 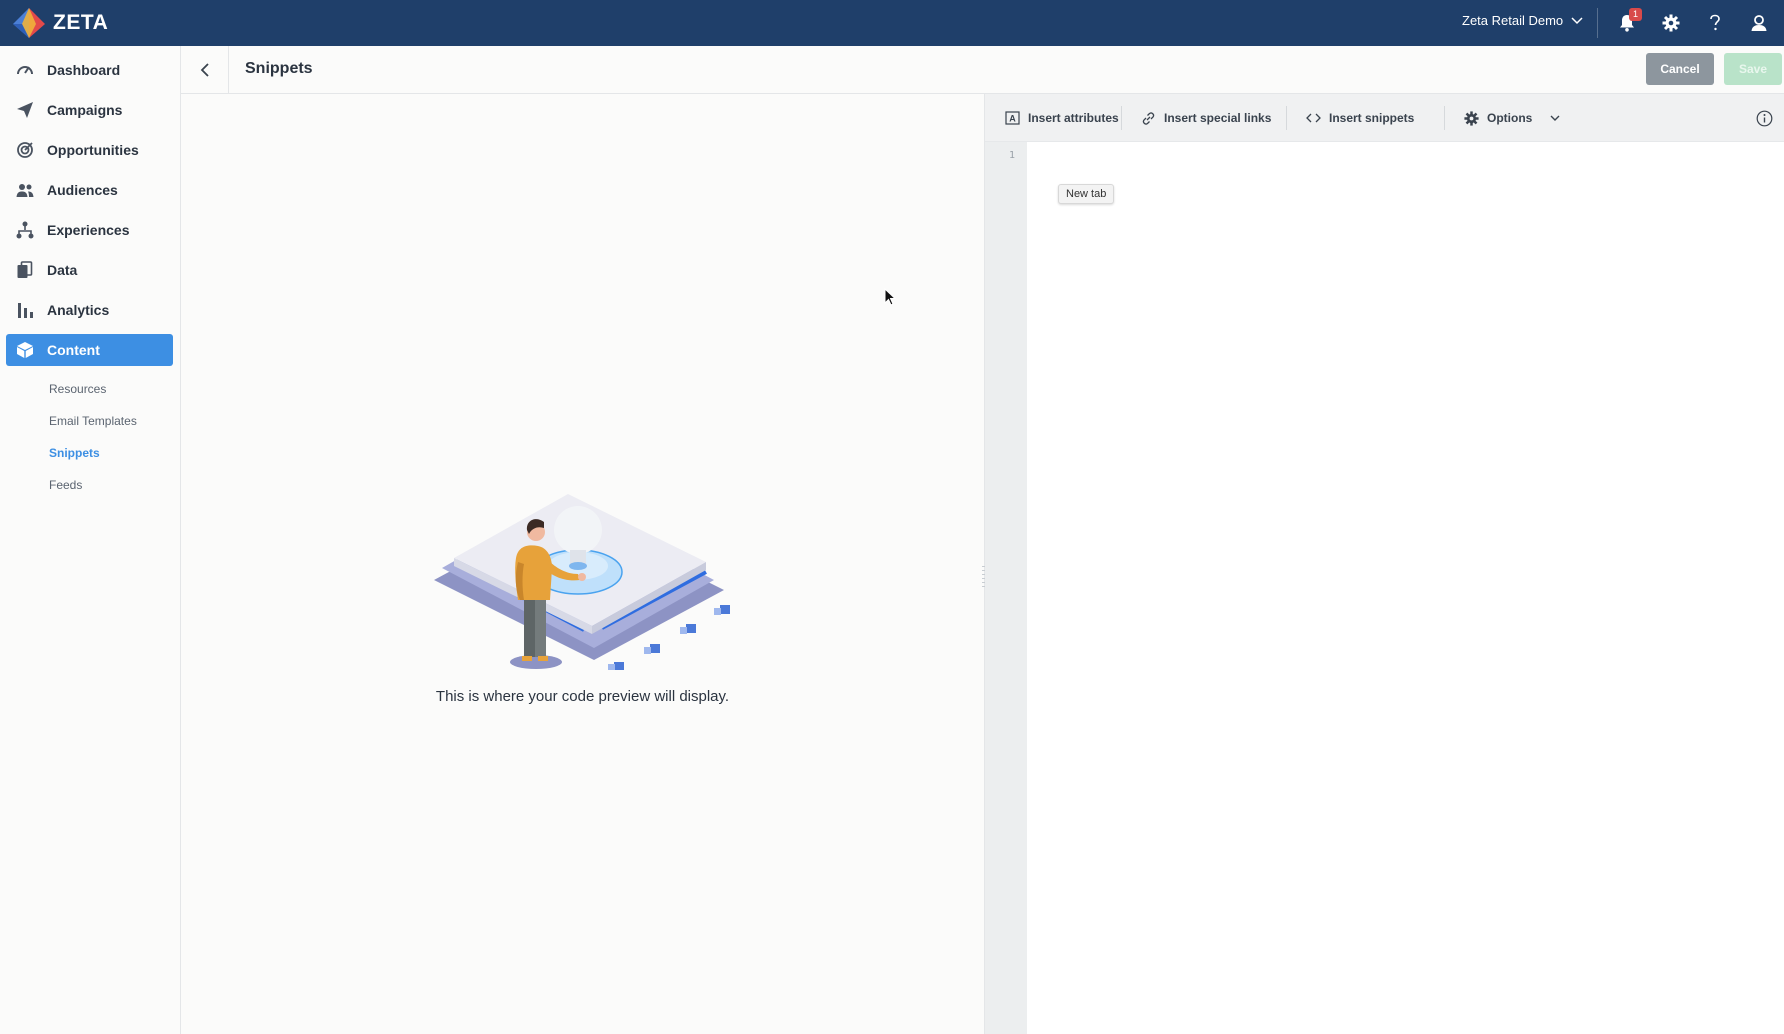 I want to click on info-icon, so click(x=1764, y=118).